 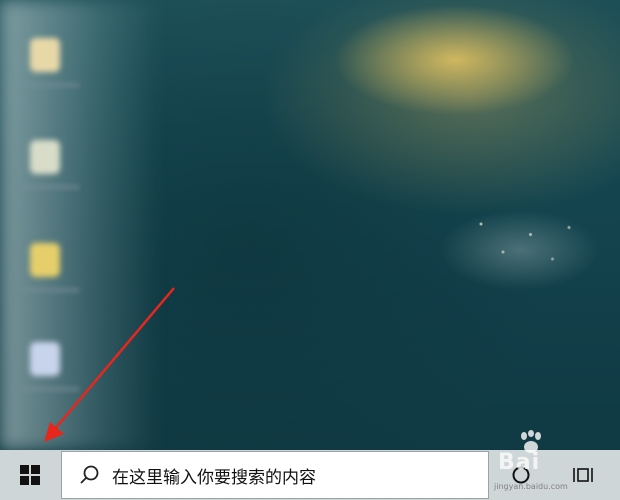 What do you see at coordinates (214, 477) in the screenshot?
I see `search-placeholder: 在这里输入你要搜索的内容` at bounding box center [214, 477].